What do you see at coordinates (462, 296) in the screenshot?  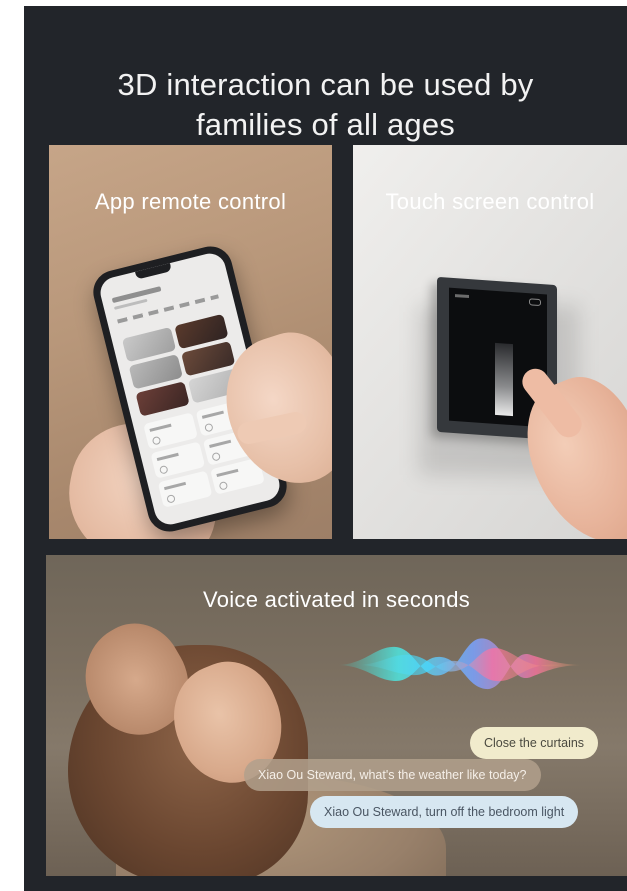 I see `wall-panel-status-bar` at bounding box center [462, 296].